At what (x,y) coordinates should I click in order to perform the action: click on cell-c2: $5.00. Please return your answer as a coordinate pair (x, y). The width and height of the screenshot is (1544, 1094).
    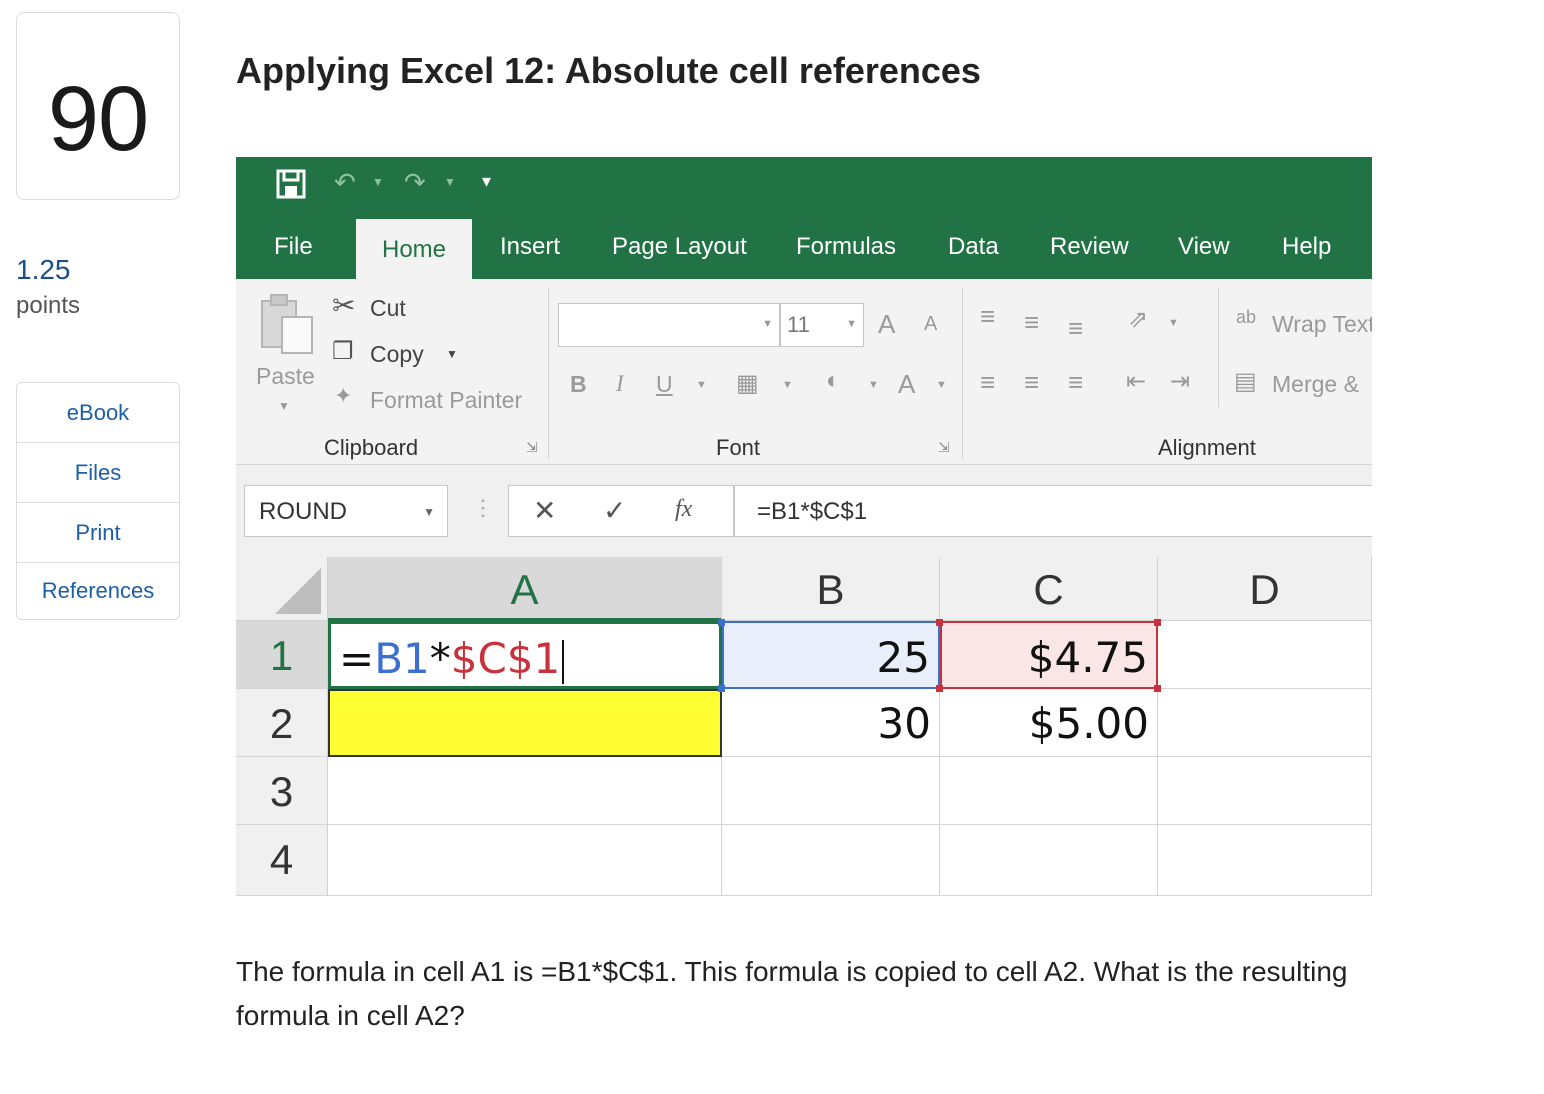
    Looking at the image, I should click on (1049, 723).